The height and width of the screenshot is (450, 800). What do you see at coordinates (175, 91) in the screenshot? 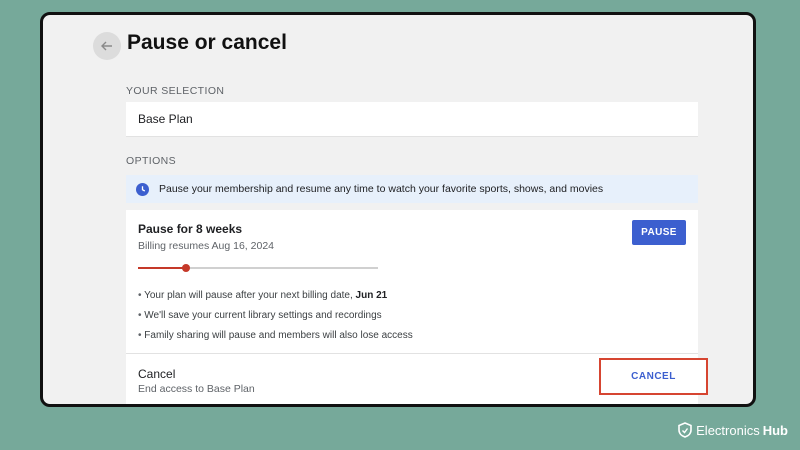
I see `your-selection-label: YOUR SELECTION` at bounding box center [175, 91].